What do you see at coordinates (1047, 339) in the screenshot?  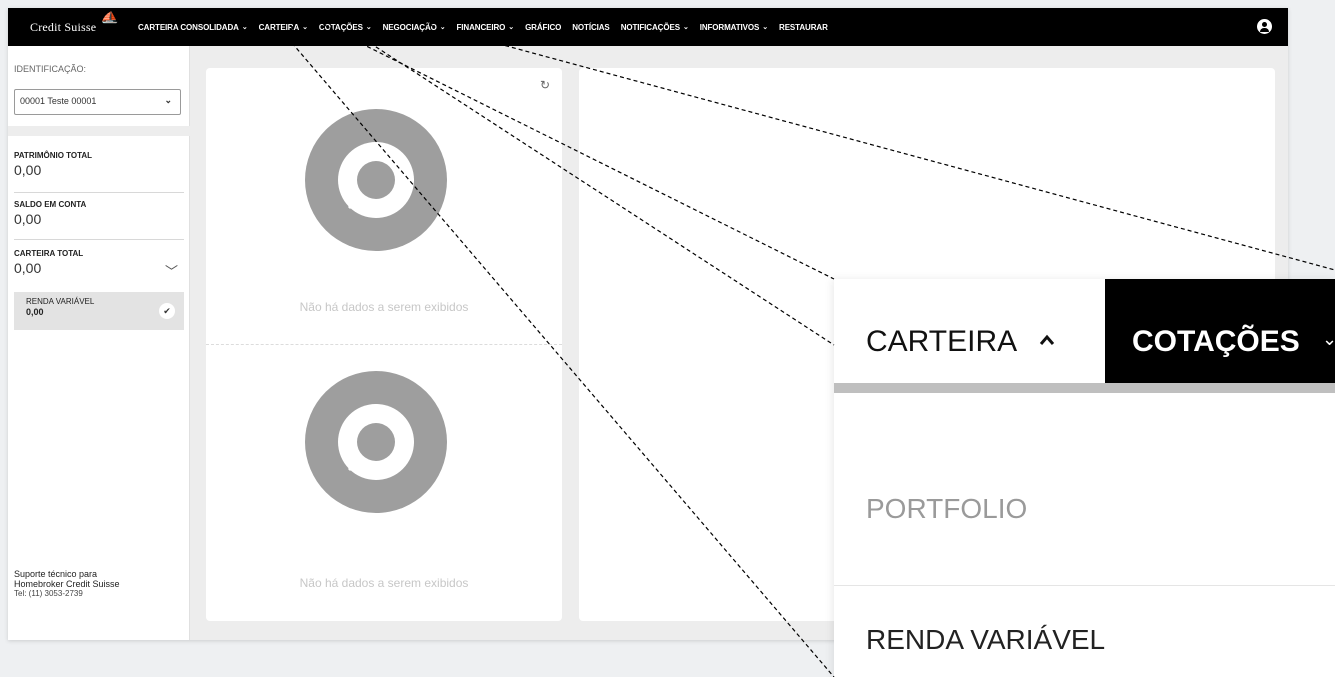 I see `chevron-up-icon` at bounding box center [1047, 339].